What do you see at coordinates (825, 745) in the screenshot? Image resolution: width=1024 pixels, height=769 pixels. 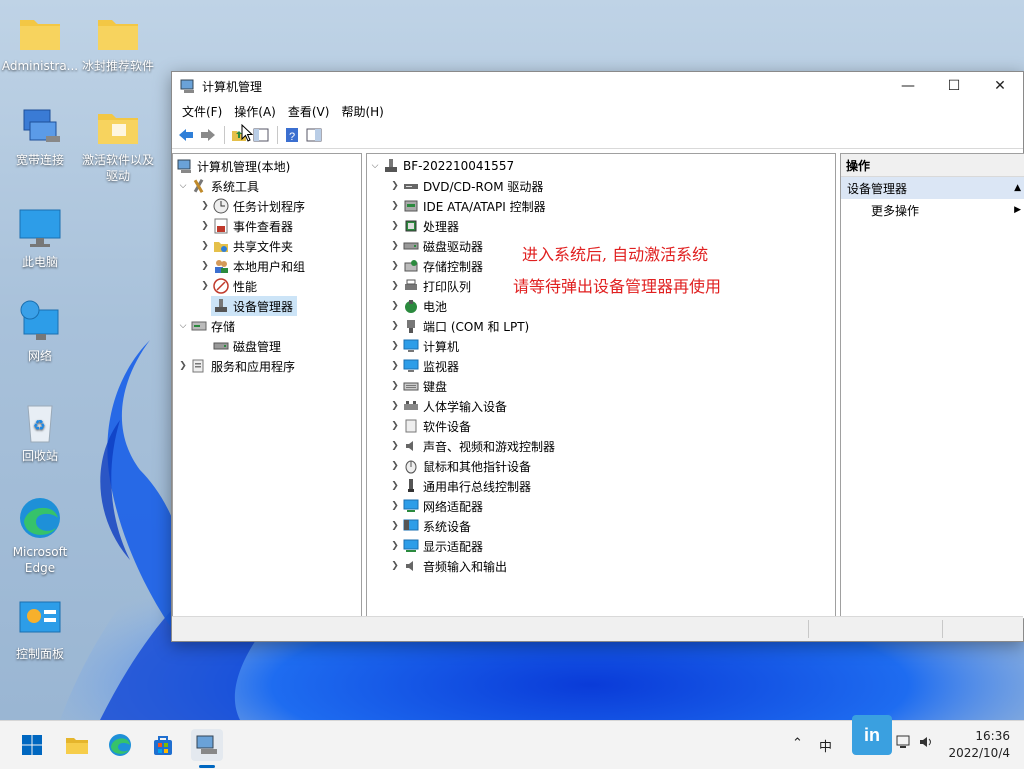 I see `ime-indicator: 中` at bounding box center [825, 745].